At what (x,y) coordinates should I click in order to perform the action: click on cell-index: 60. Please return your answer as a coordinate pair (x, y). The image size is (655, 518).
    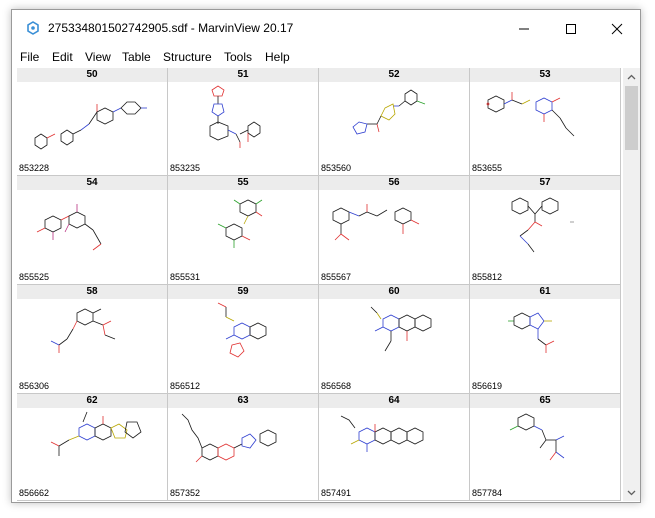
    Looking at the image, I should click on (394, 292).